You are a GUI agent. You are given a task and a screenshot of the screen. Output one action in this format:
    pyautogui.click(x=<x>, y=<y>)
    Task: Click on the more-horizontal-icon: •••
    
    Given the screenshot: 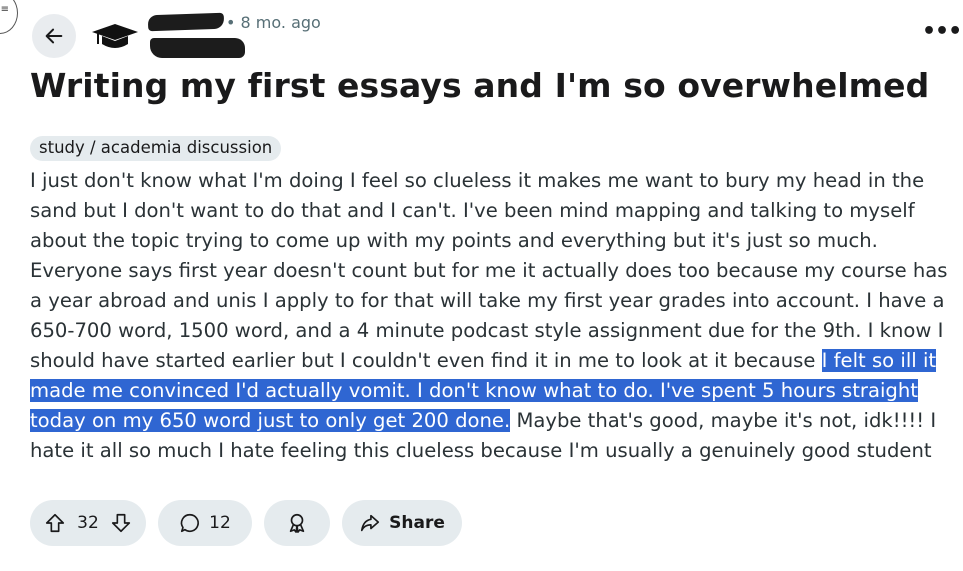 What is the action you would take?
    pyautogui.click(x=942, y=31)
    